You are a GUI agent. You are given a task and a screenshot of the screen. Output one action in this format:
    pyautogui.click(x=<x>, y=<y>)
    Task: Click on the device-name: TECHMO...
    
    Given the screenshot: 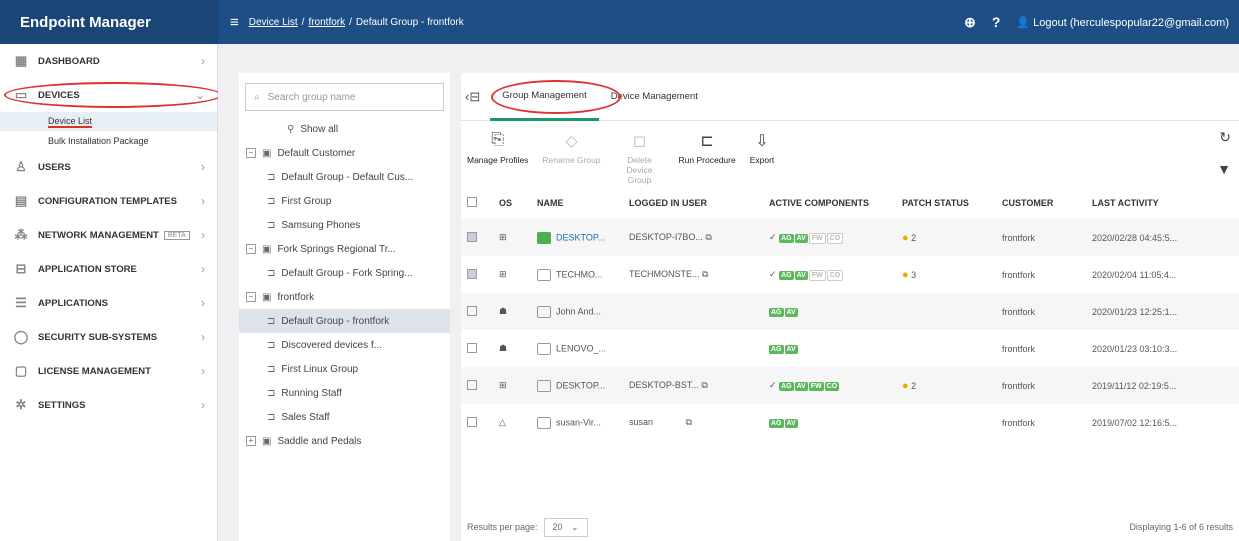 What is the action you would take?
    pyautogui.click(x=579, y=274)
    